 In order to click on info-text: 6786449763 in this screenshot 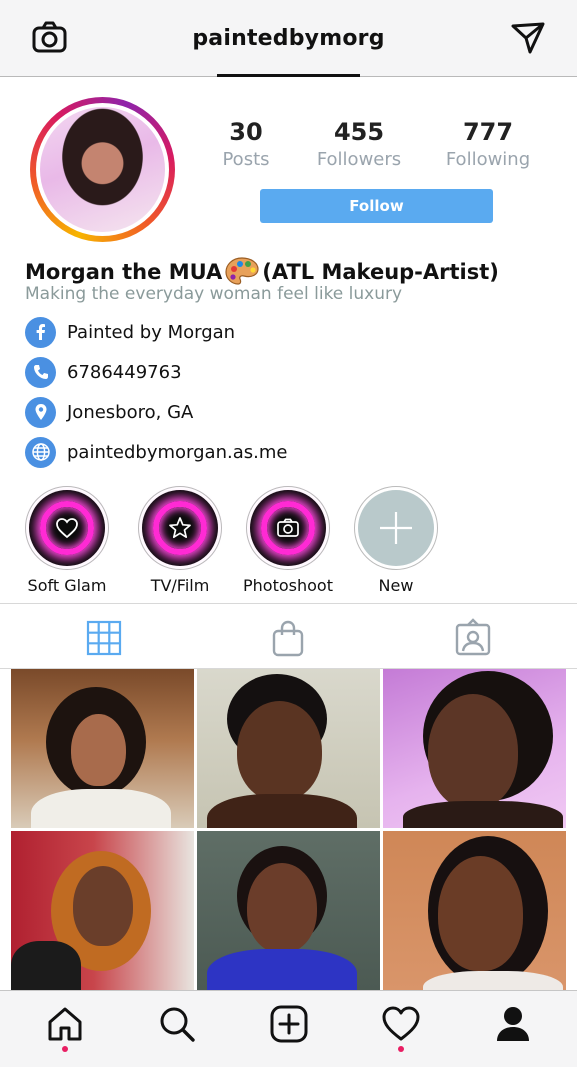, I will do `click(124, 372)`.